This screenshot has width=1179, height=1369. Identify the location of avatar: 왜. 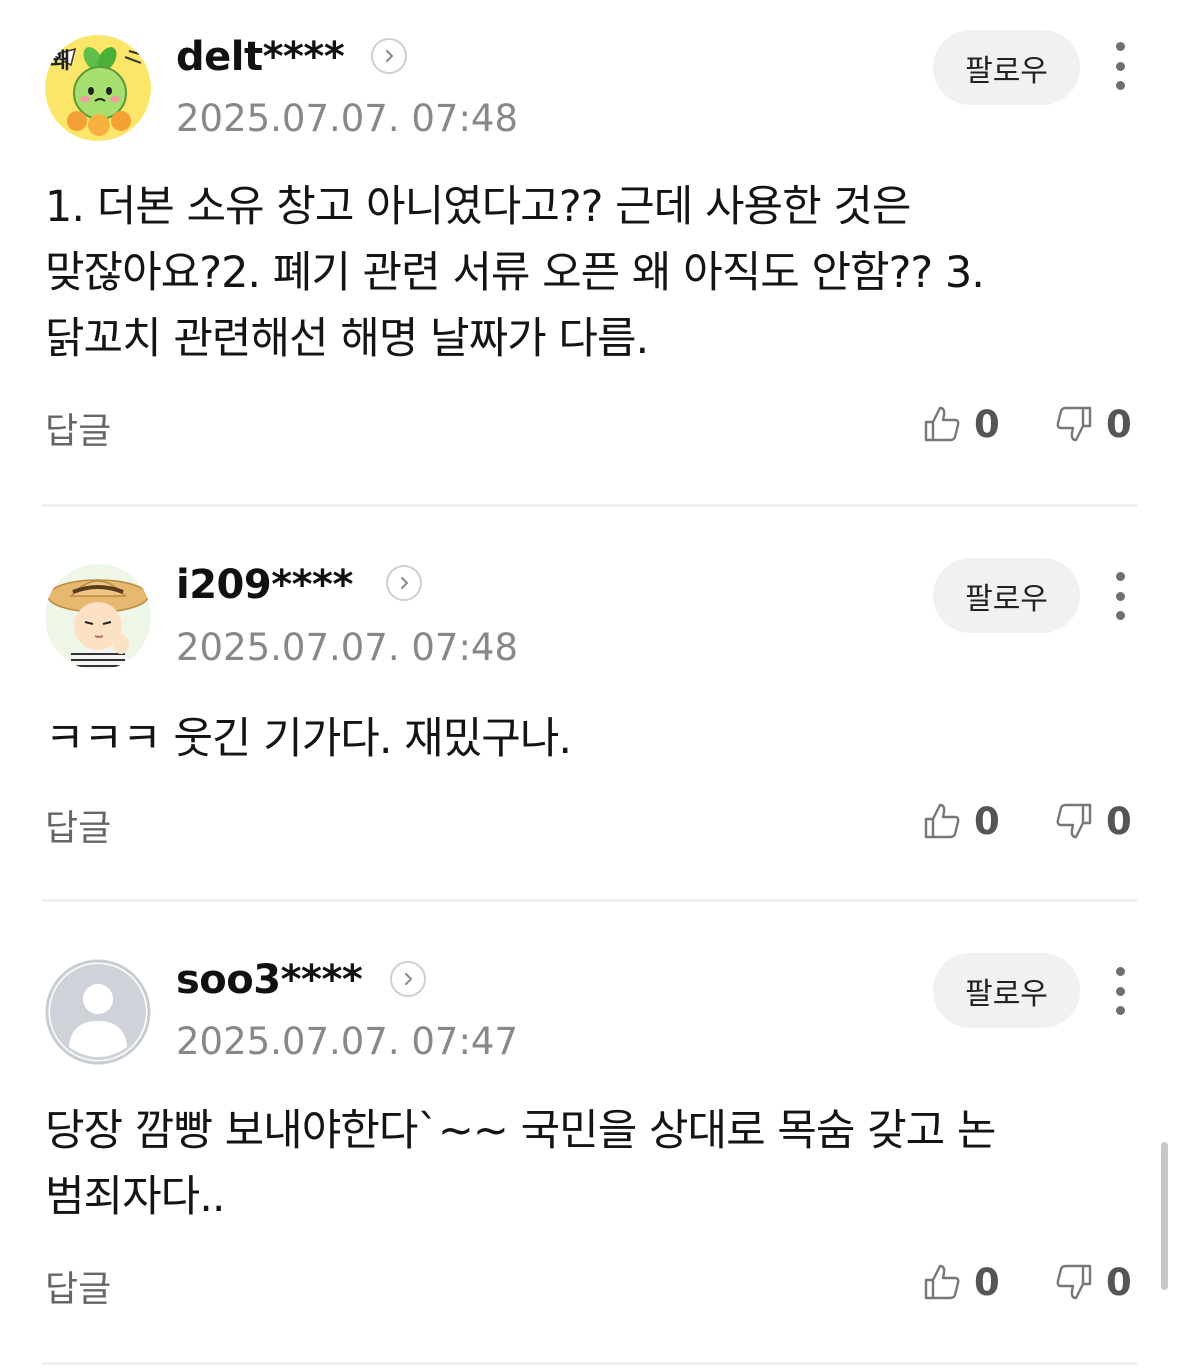
(98, 88).